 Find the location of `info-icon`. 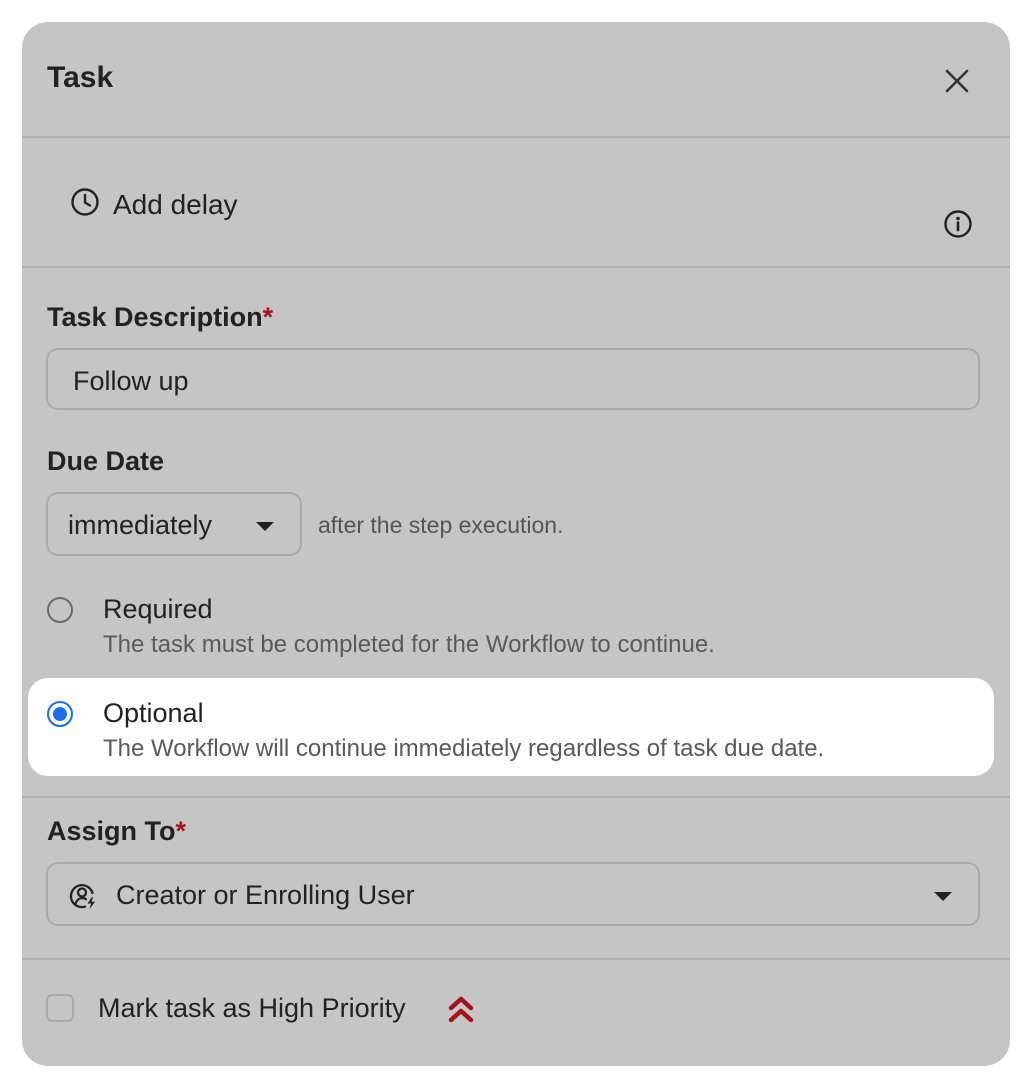

info-icon is located at coordinates (958, 224).